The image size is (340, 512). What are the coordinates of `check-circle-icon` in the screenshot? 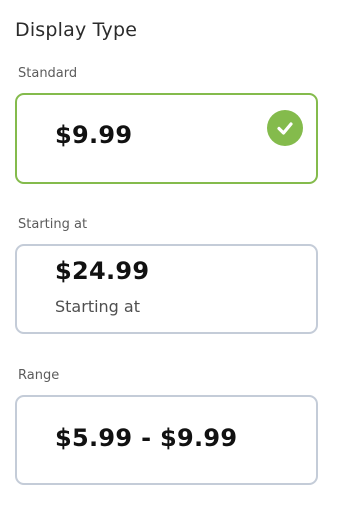 It's located at (285, 128).